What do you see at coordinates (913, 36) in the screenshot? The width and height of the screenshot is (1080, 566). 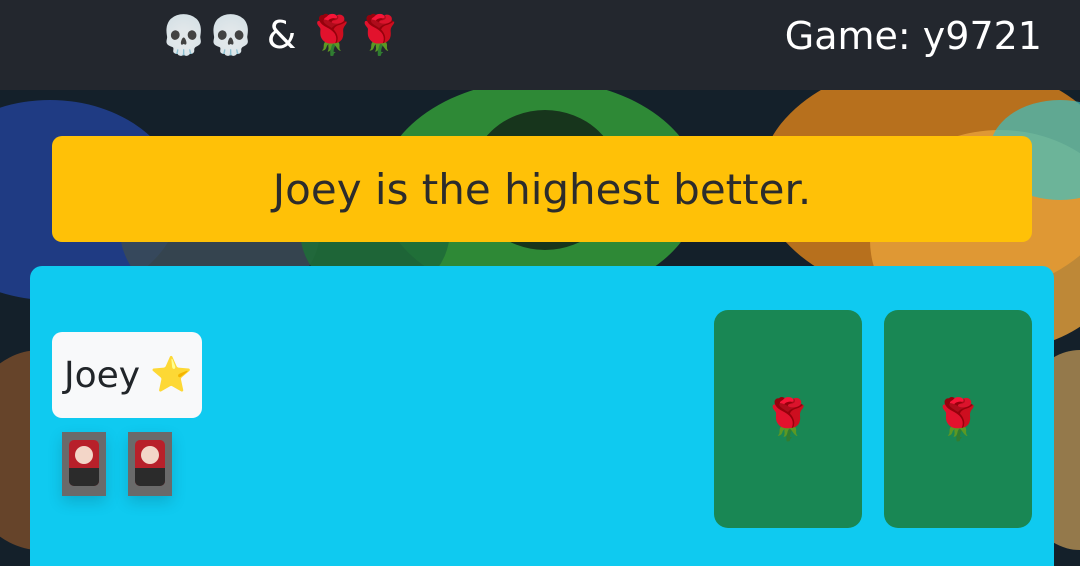 I see `game-id-label: Game: y9721` at bounding box center [913, 36].